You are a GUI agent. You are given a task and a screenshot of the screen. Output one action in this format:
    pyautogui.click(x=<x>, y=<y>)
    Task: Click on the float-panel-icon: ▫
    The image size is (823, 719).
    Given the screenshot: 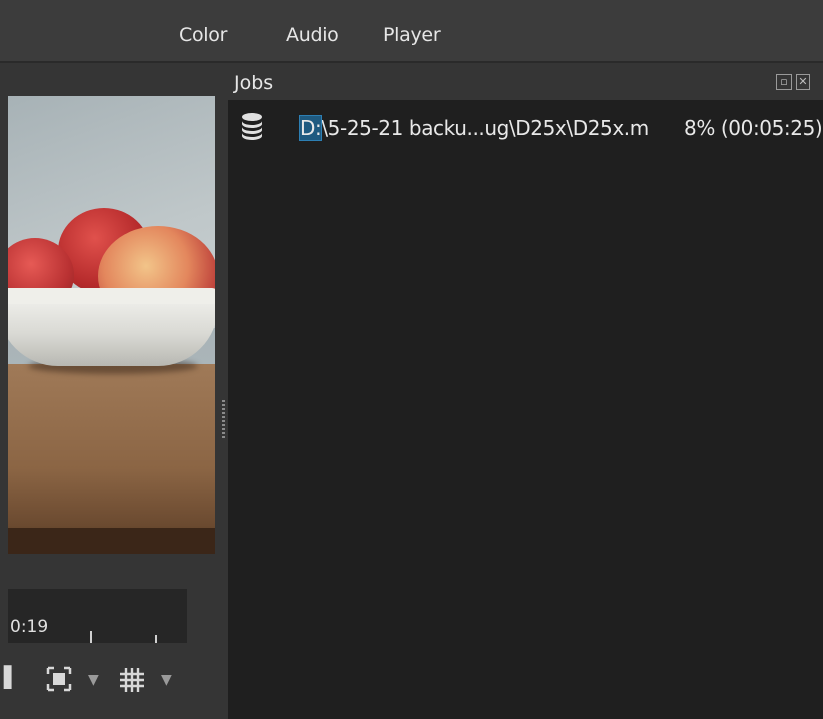 What is the action you would take?
    pyautogui.click(x=784, y=82)
    